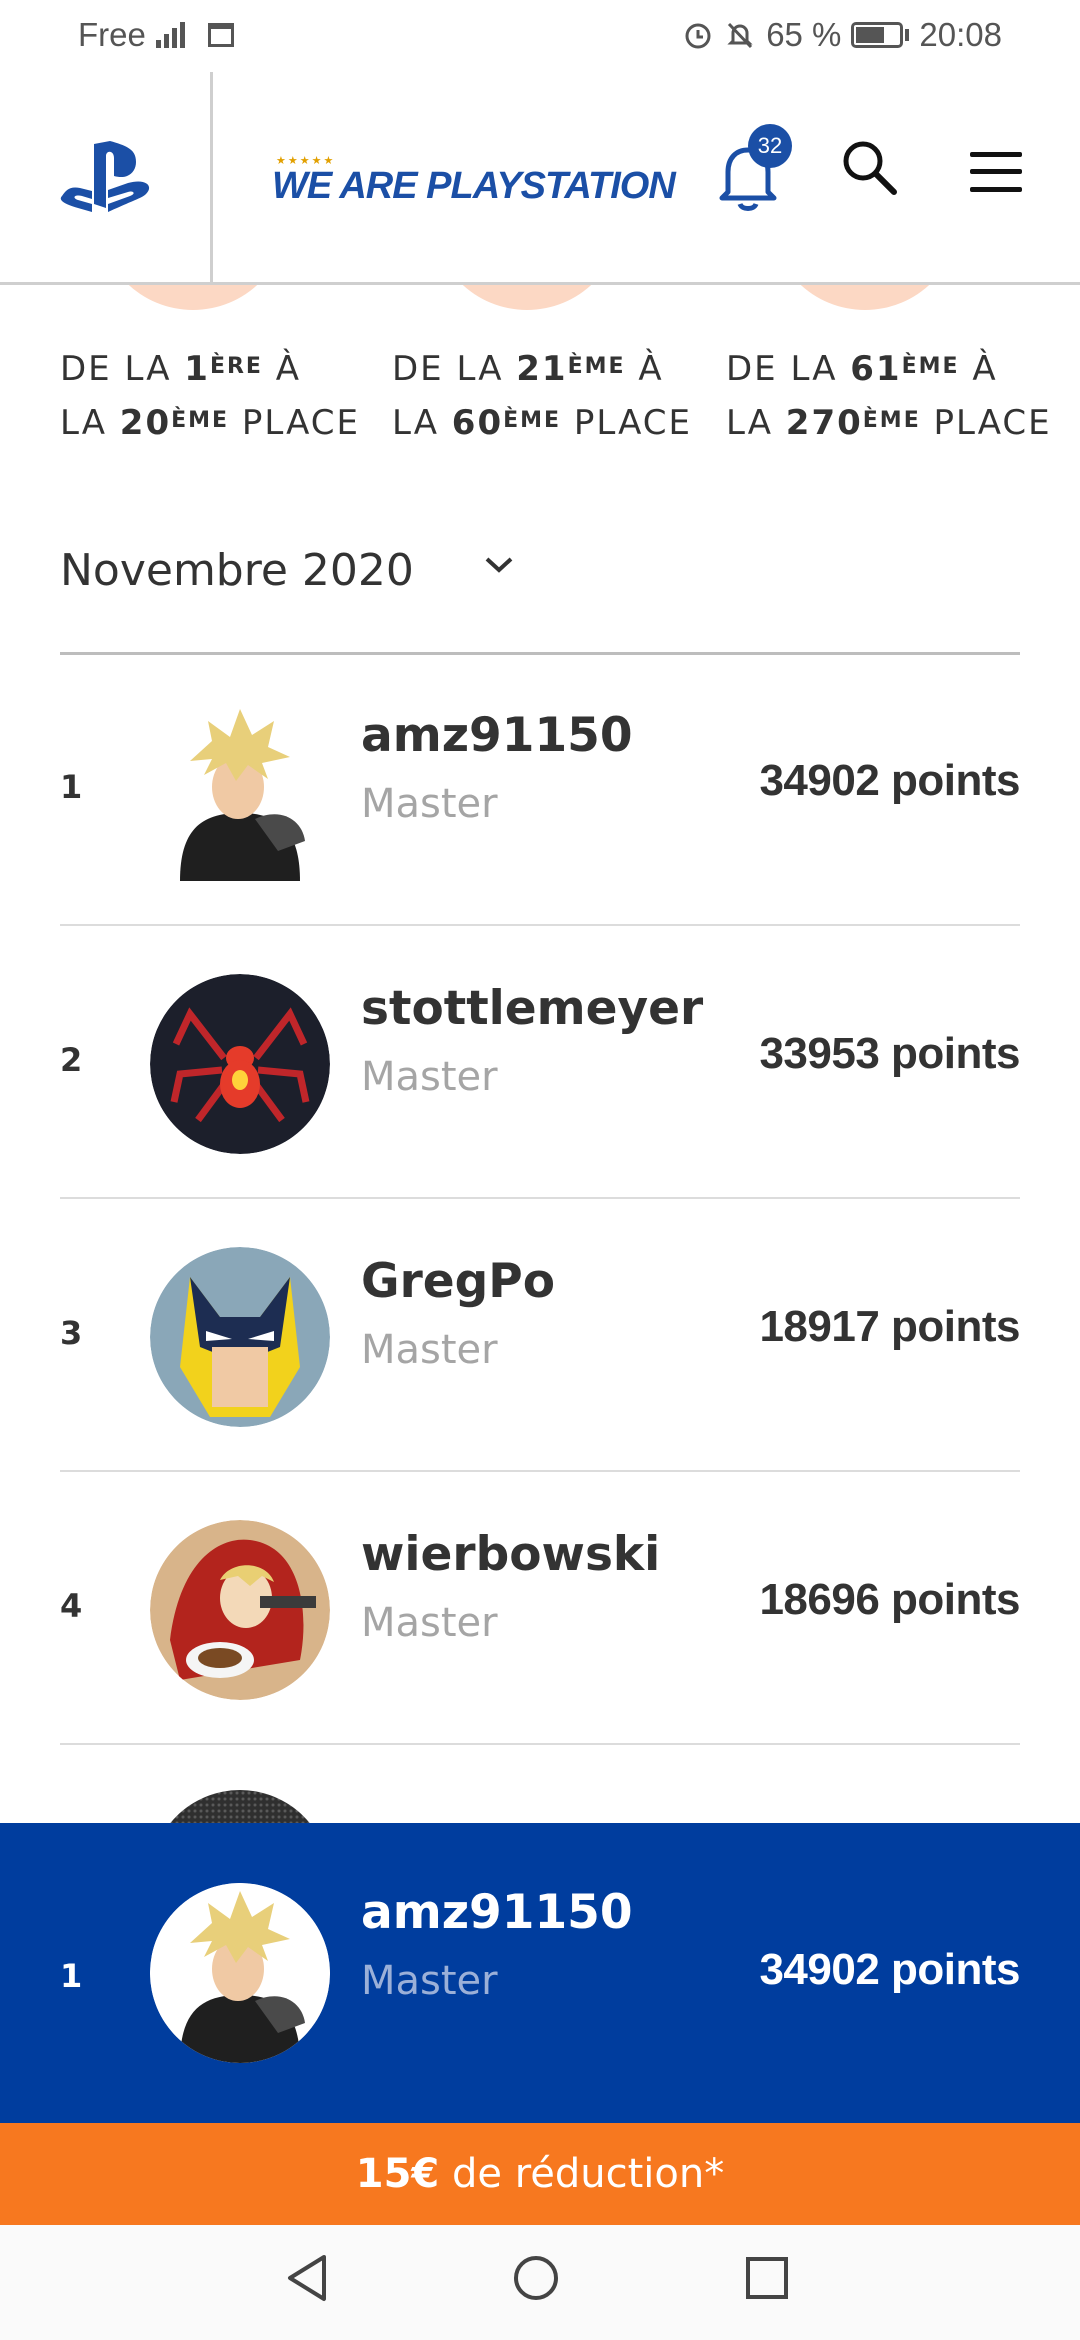 Image resolution: width=1080 pixels, height=2340 pixels. I want to click on tier-range-3: DE LA 61ÈME À LA 270ÈME PLACE, so click(889, 396).